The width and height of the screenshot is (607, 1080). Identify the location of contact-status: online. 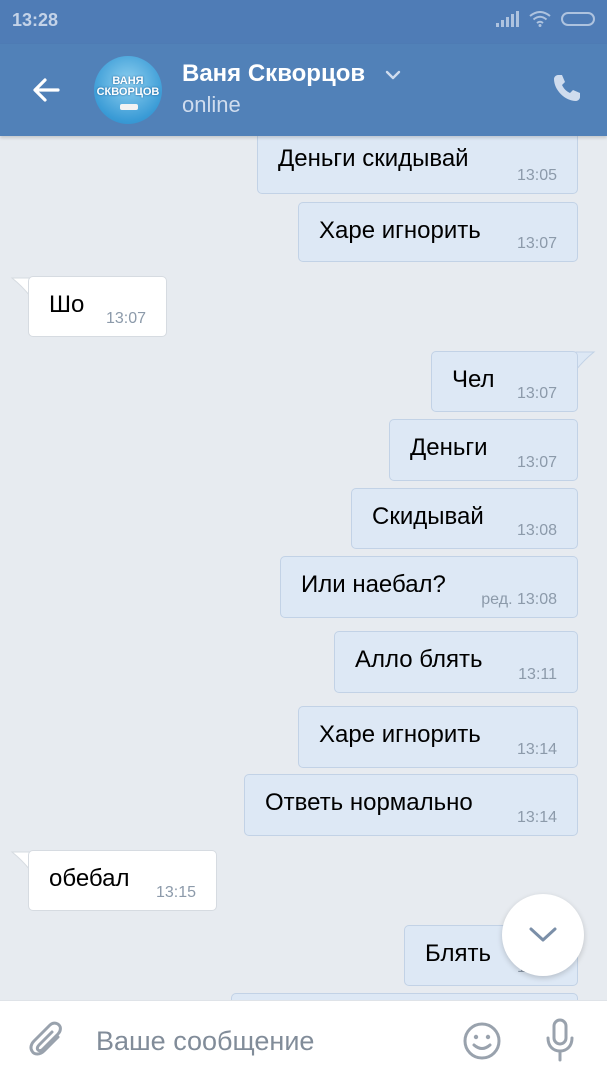
(211, 104).